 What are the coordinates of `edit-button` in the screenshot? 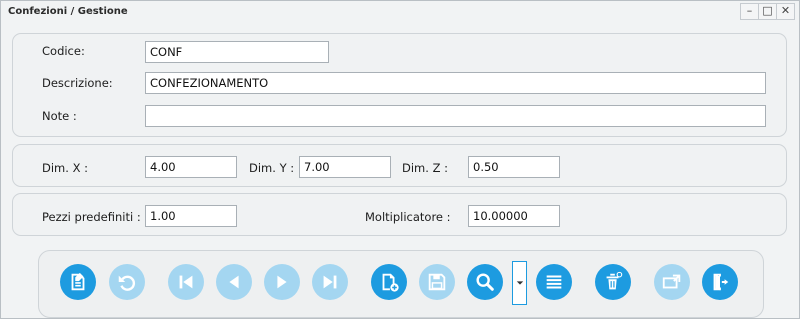 It's located at (78, 282).